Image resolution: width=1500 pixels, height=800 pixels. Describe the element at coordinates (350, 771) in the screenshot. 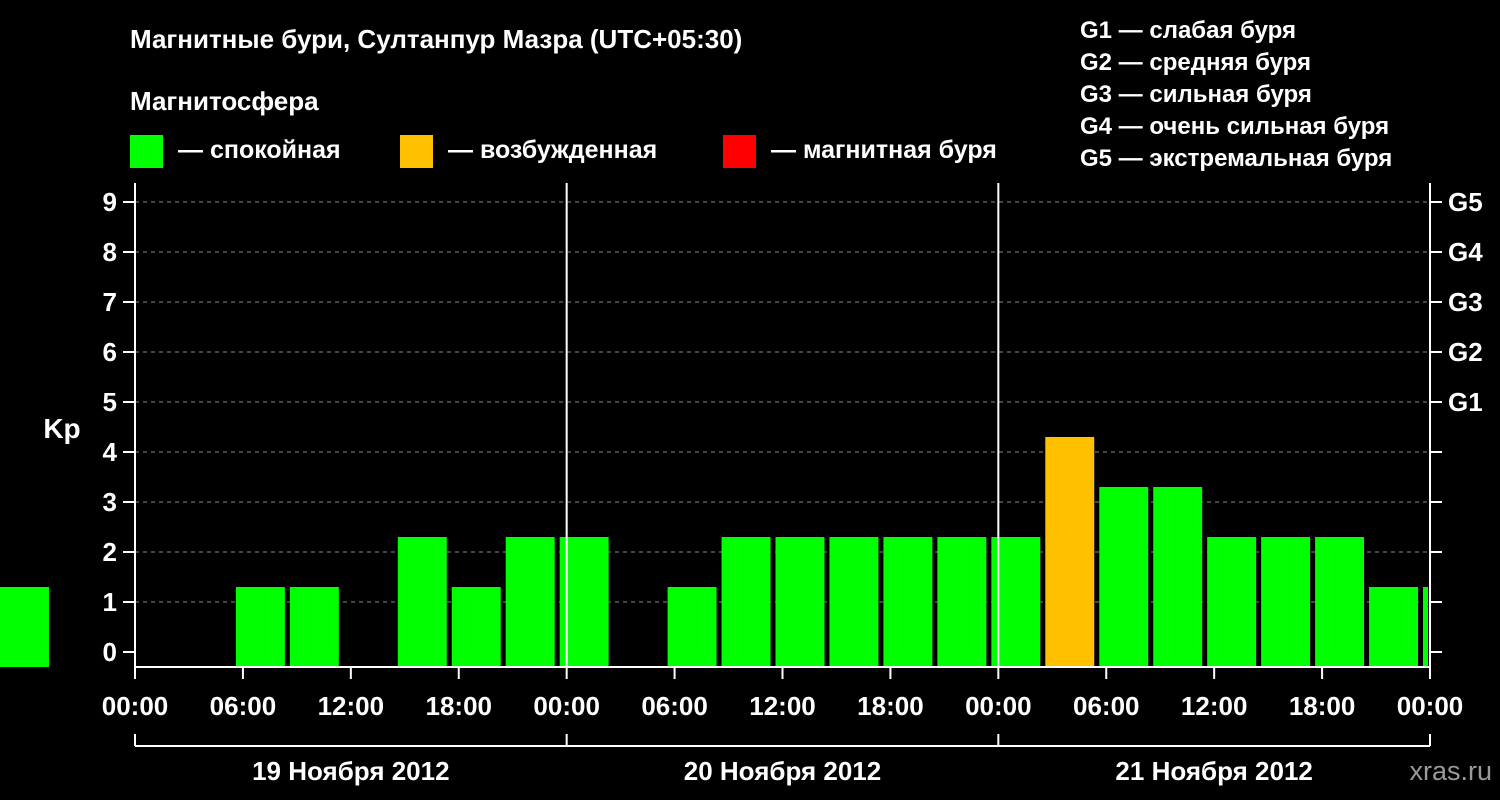

I see `day-label: 19 Ноября 2012` at that location.